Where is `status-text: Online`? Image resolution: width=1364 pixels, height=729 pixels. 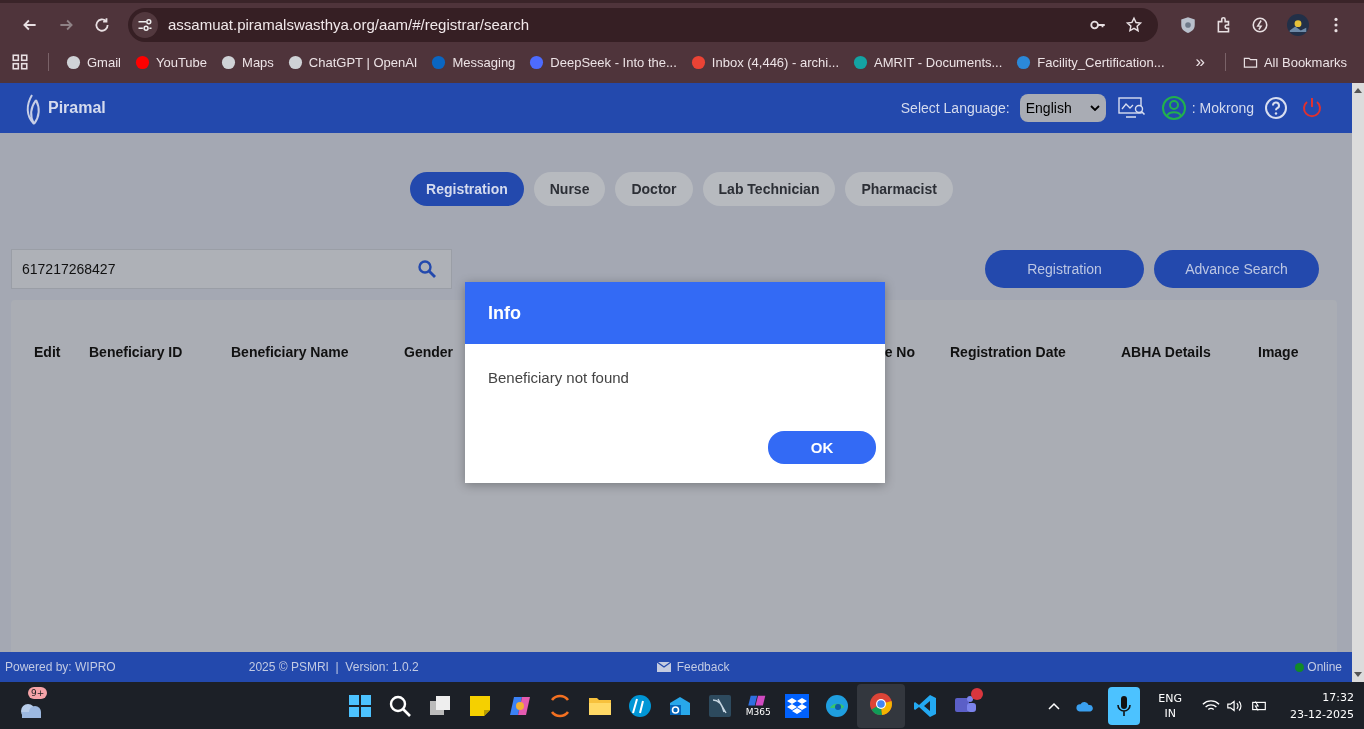
status-text: Online is located at coordinates (1324, 667).